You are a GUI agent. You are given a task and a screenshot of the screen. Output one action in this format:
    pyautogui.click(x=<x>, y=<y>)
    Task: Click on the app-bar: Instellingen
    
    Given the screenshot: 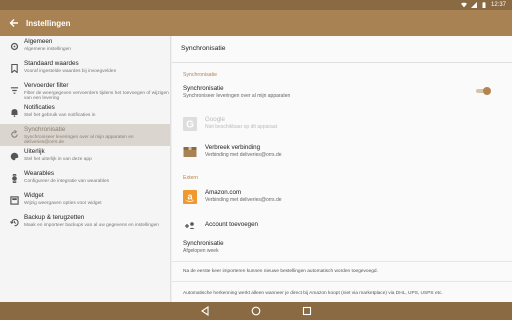 What is the action you would take?
    pyautogui.click(x=256, y=23)
    